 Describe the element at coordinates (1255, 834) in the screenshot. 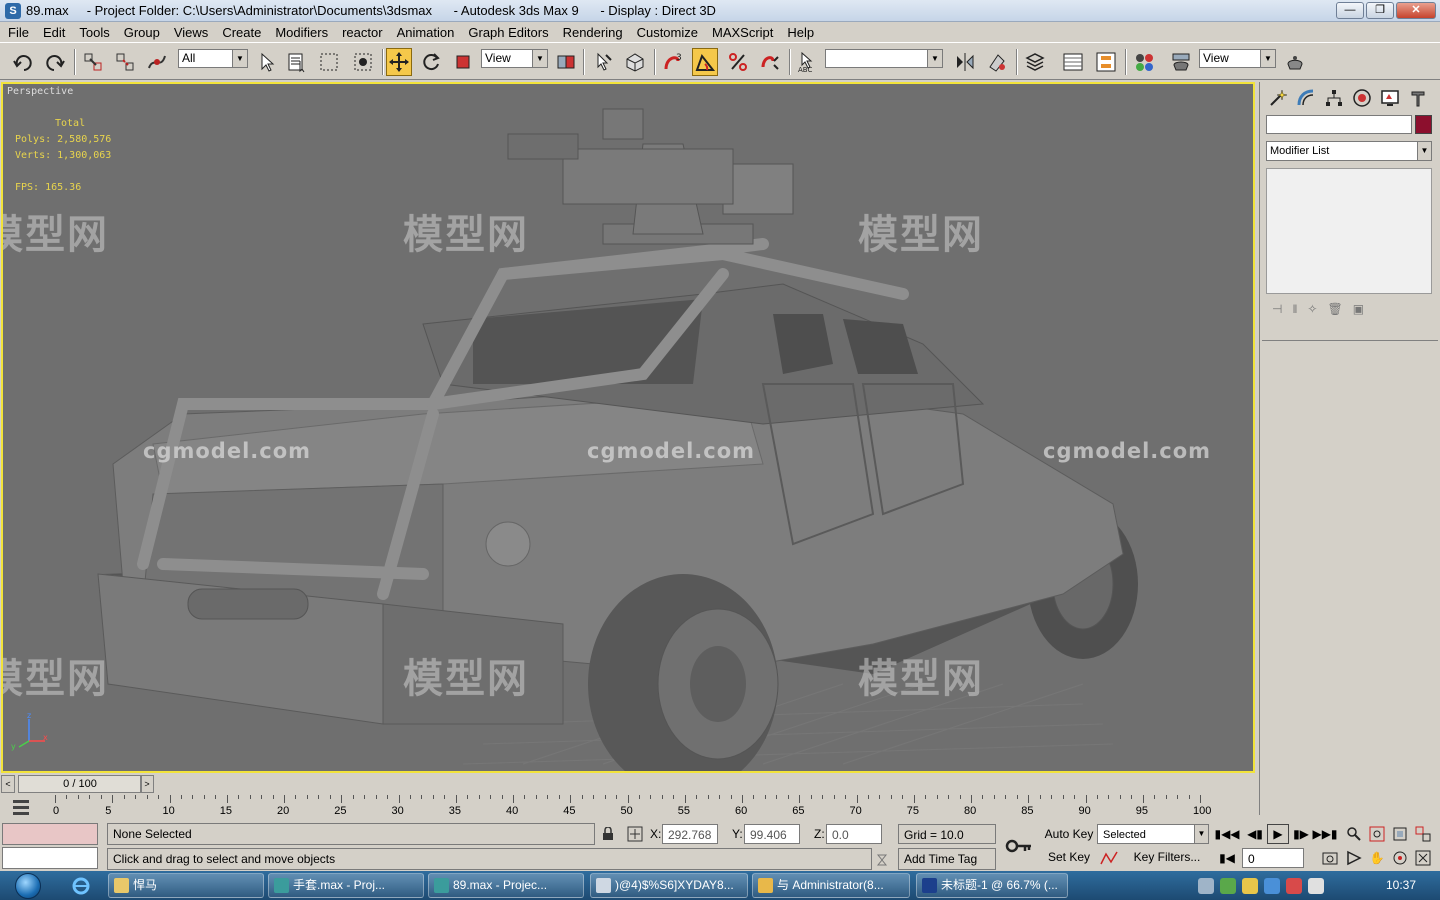

I see `previous-frame-icon: ◀▮` at that location.